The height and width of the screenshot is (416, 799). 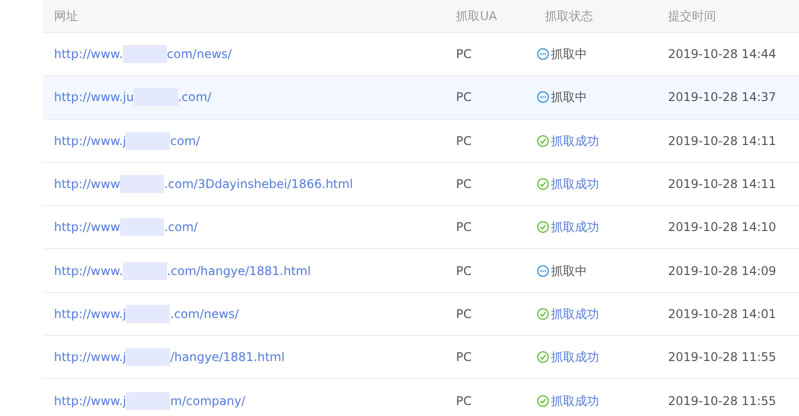 What do you see at coordinates (421, 98) in the screenshot?
I see `table-row: http://www.ju .com/ PC 抓取中 2019-10-28 14:37` at bounding box center [421, 98].